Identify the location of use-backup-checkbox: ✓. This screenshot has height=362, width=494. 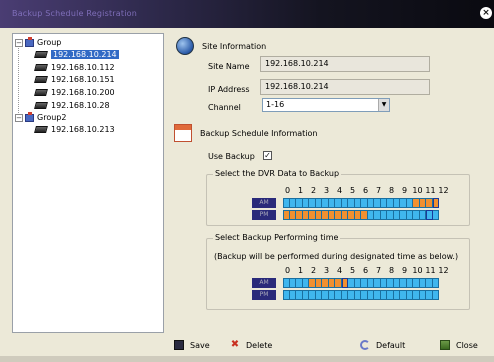
(267, 155).